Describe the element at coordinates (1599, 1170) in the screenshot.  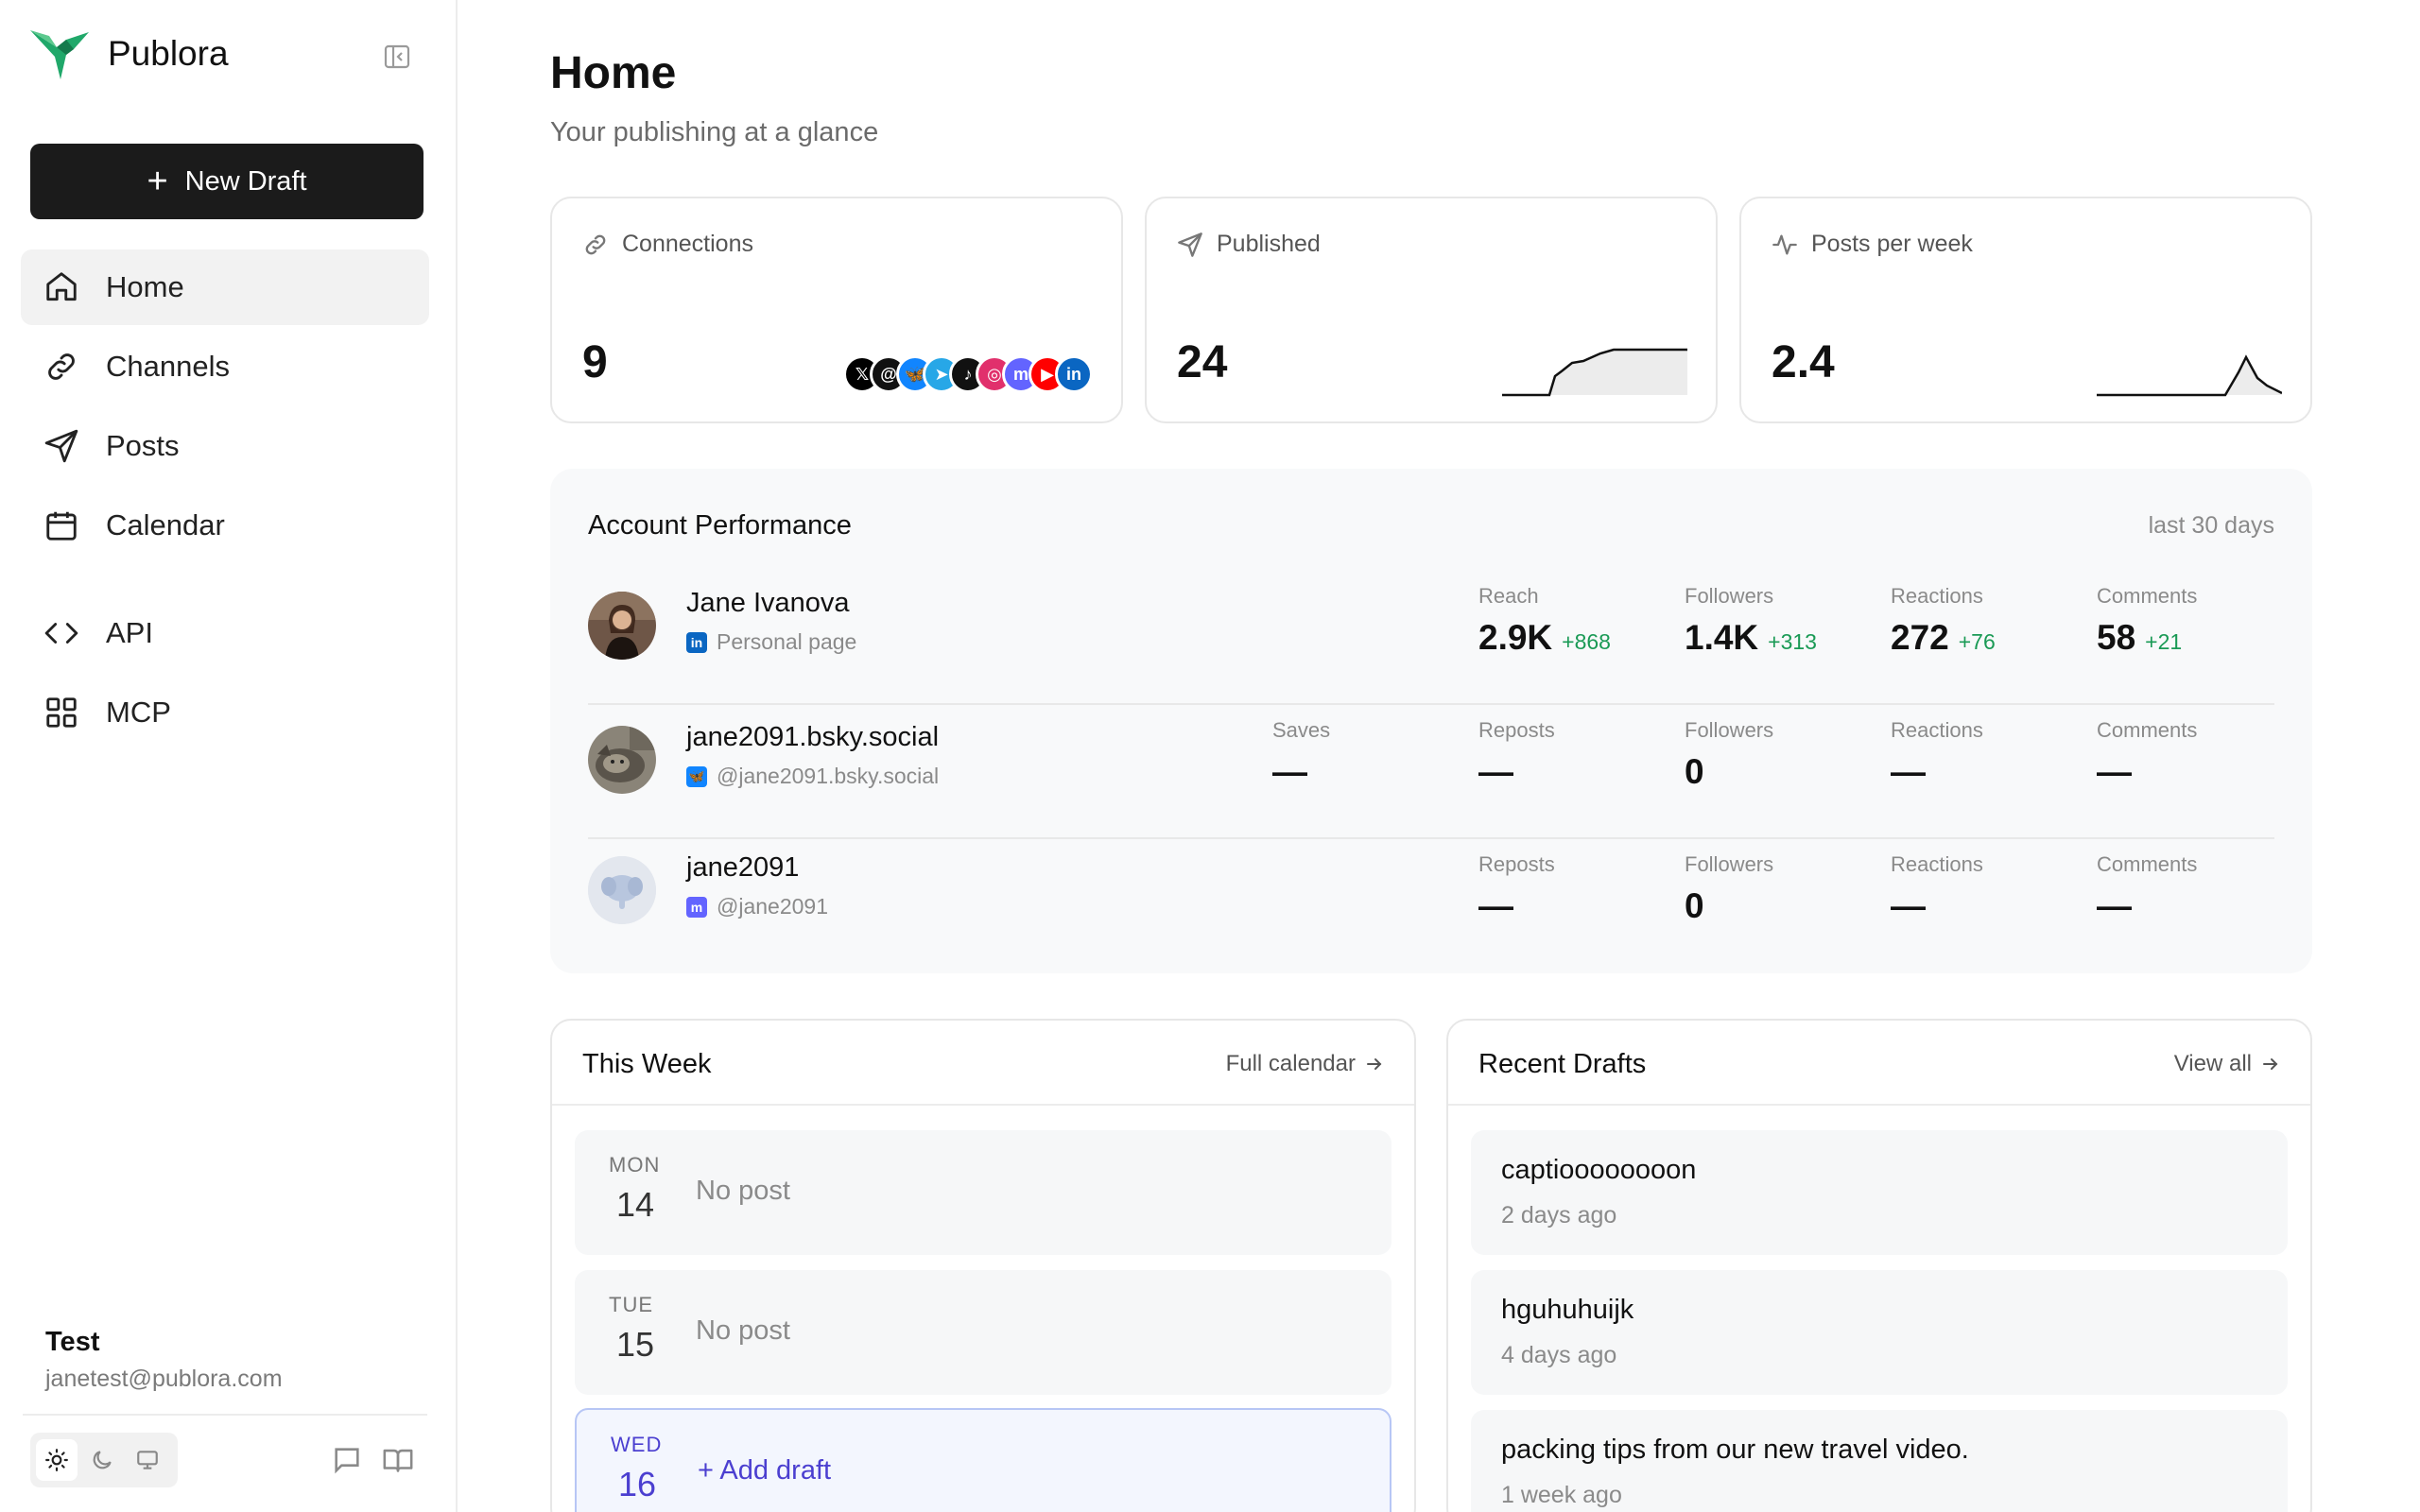
I see `draft-title: captioooooooon` at that location.